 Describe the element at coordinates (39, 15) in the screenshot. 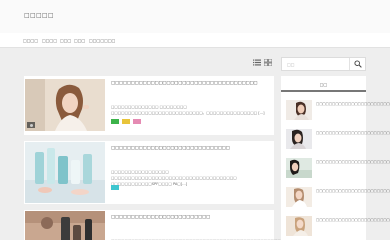

I see `site-logo: □□□□□` at that location.